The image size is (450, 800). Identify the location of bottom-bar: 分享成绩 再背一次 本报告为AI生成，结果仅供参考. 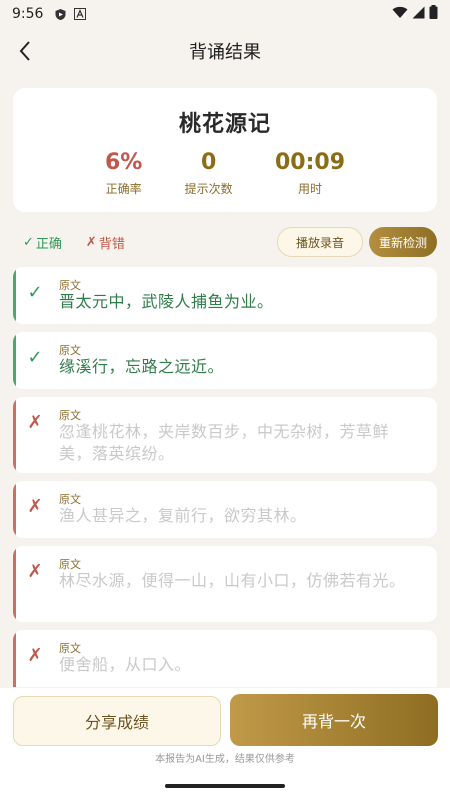
(225, 744).